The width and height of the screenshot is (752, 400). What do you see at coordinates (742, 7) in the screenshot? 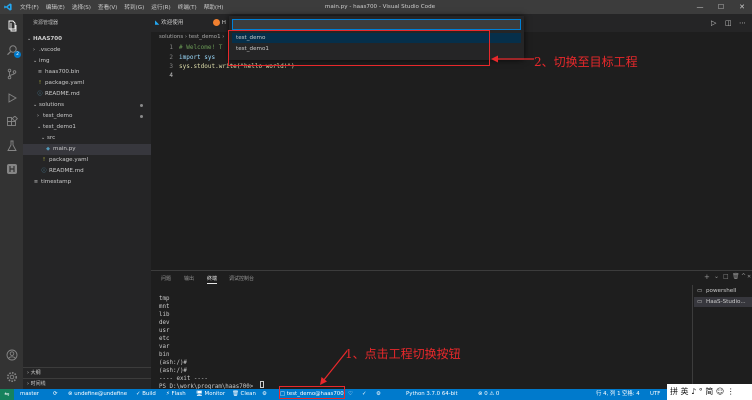
I see `close-button: ✕` at bounding box center [742, 7].